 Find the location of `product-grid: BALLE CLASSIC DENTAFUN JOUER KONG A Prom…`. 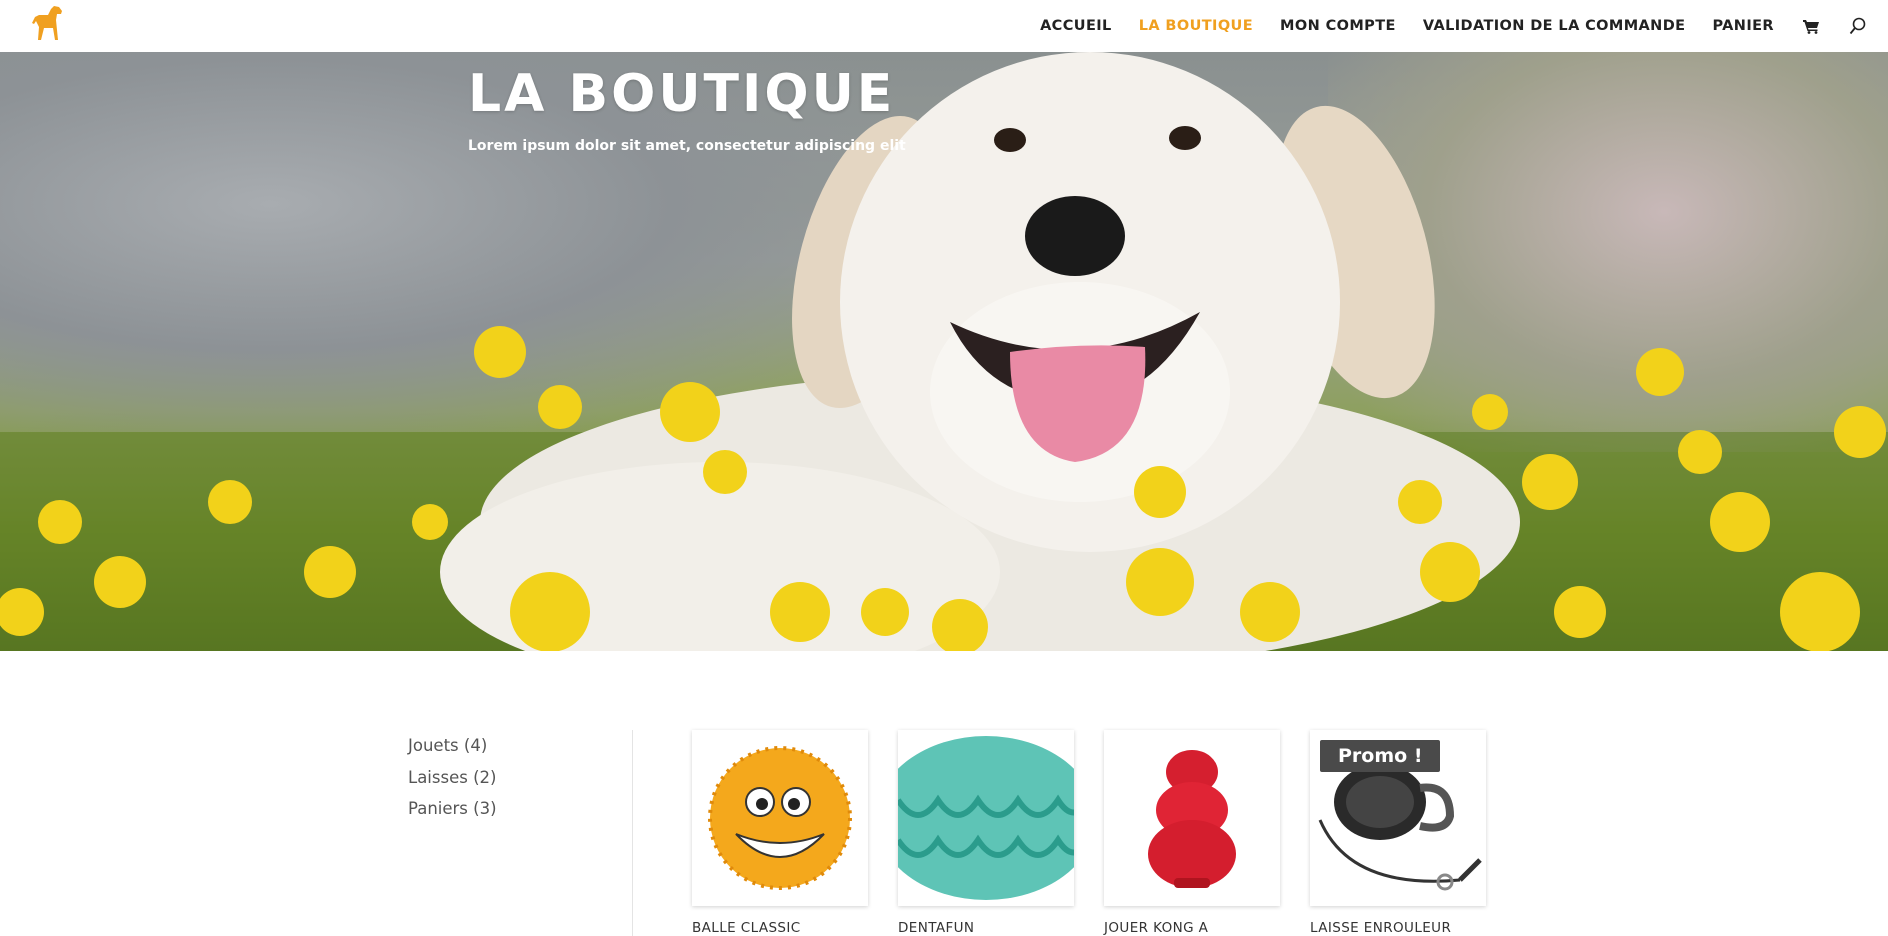

product-grid: BALLE CLASSIC DENTAFUN JOUER KONG A Prom… is located at coordinates (1092, 833).